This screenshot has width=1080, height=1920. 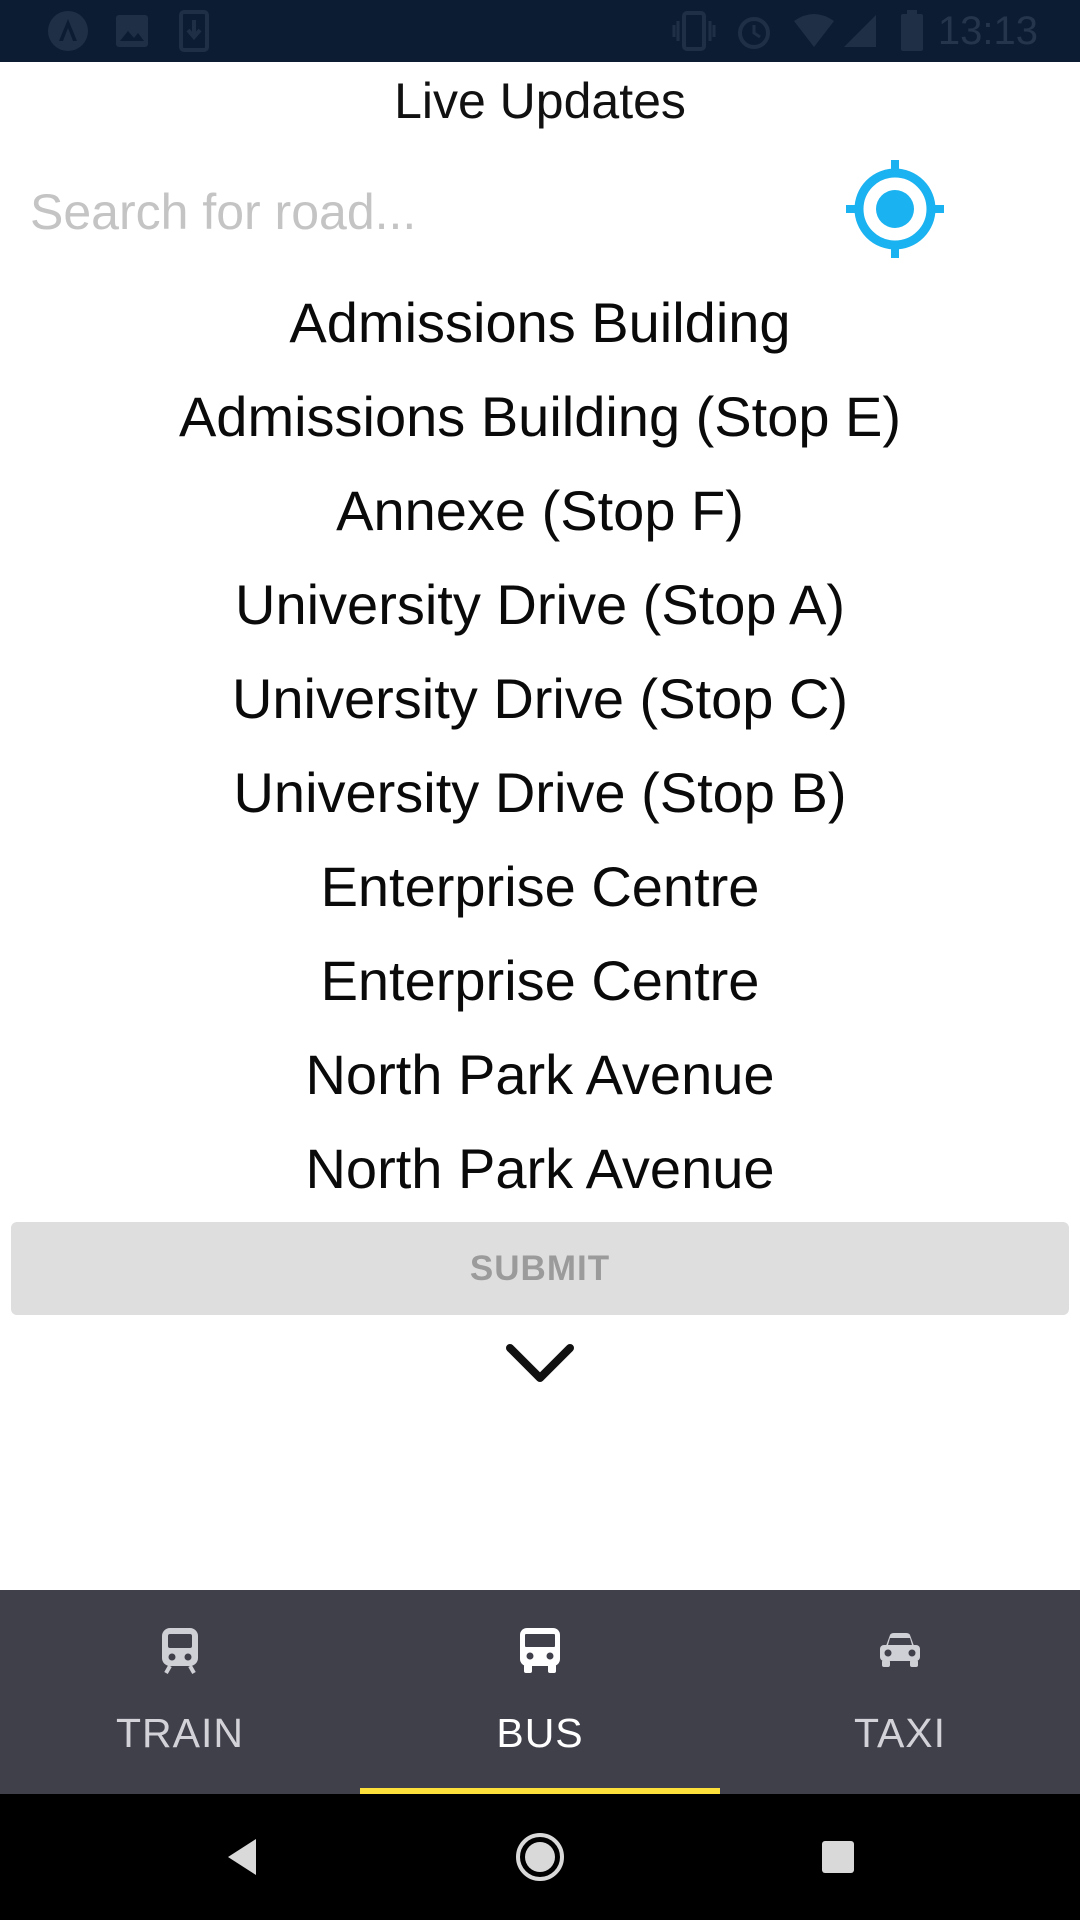 I want to click on signal-icon, so click(x=860, y=31).